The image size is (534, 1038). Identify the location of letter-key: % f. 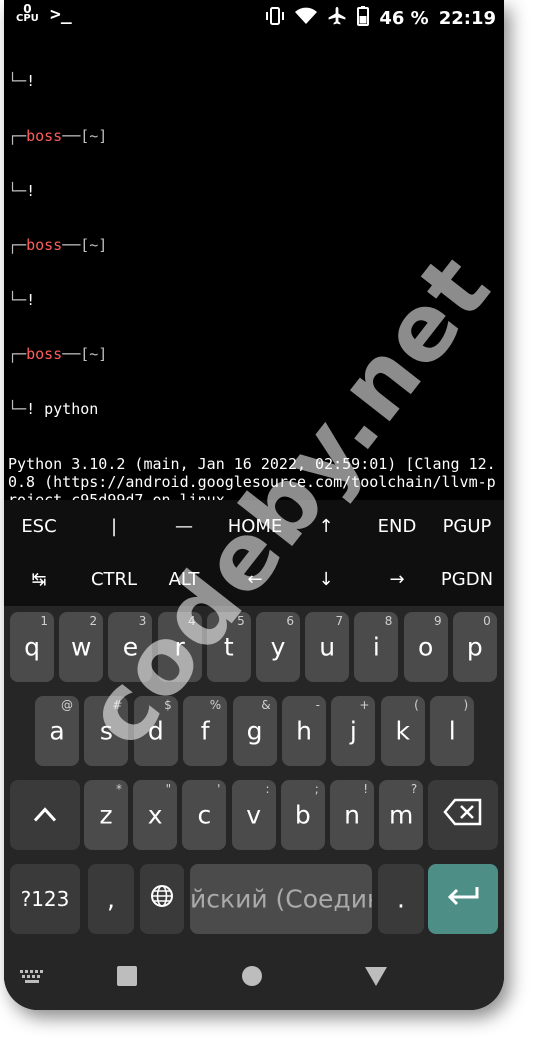
(205, 731).